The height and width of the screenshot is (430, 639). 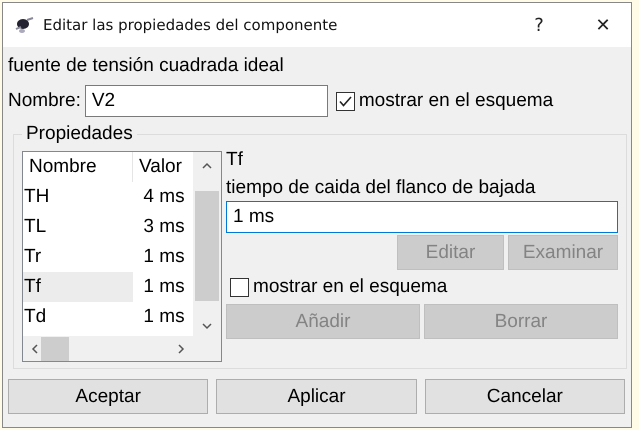 What do you see at coordinates (316, 396) in the screenshot?
I see `dialog-button: Aplicar` at bounding box center [316, 396].